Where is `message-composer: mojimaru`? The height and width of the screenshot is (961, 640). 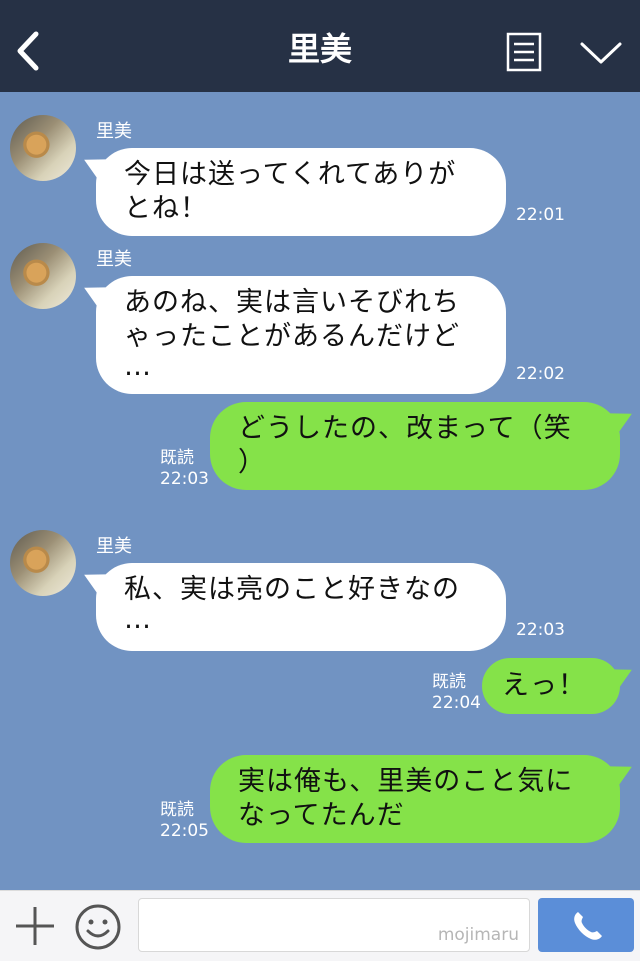
message-composer: mojimaru is located at coordinates (320, 925).